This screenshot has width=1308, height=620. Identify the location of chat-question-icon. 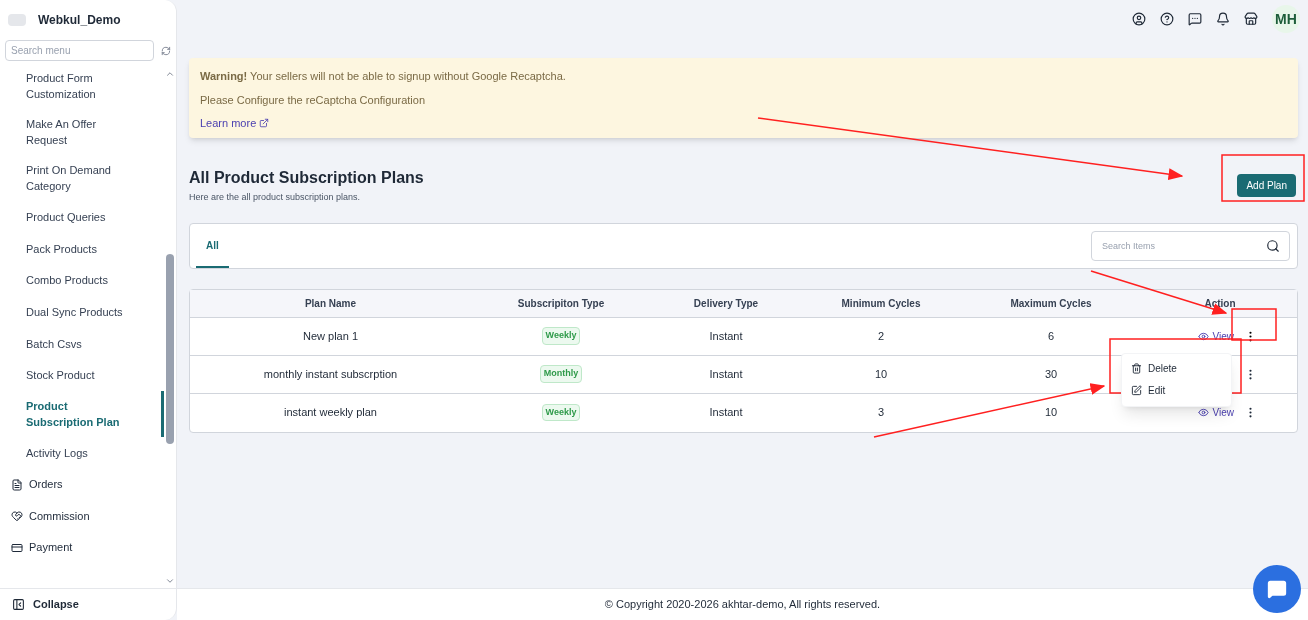
(1195, 19).